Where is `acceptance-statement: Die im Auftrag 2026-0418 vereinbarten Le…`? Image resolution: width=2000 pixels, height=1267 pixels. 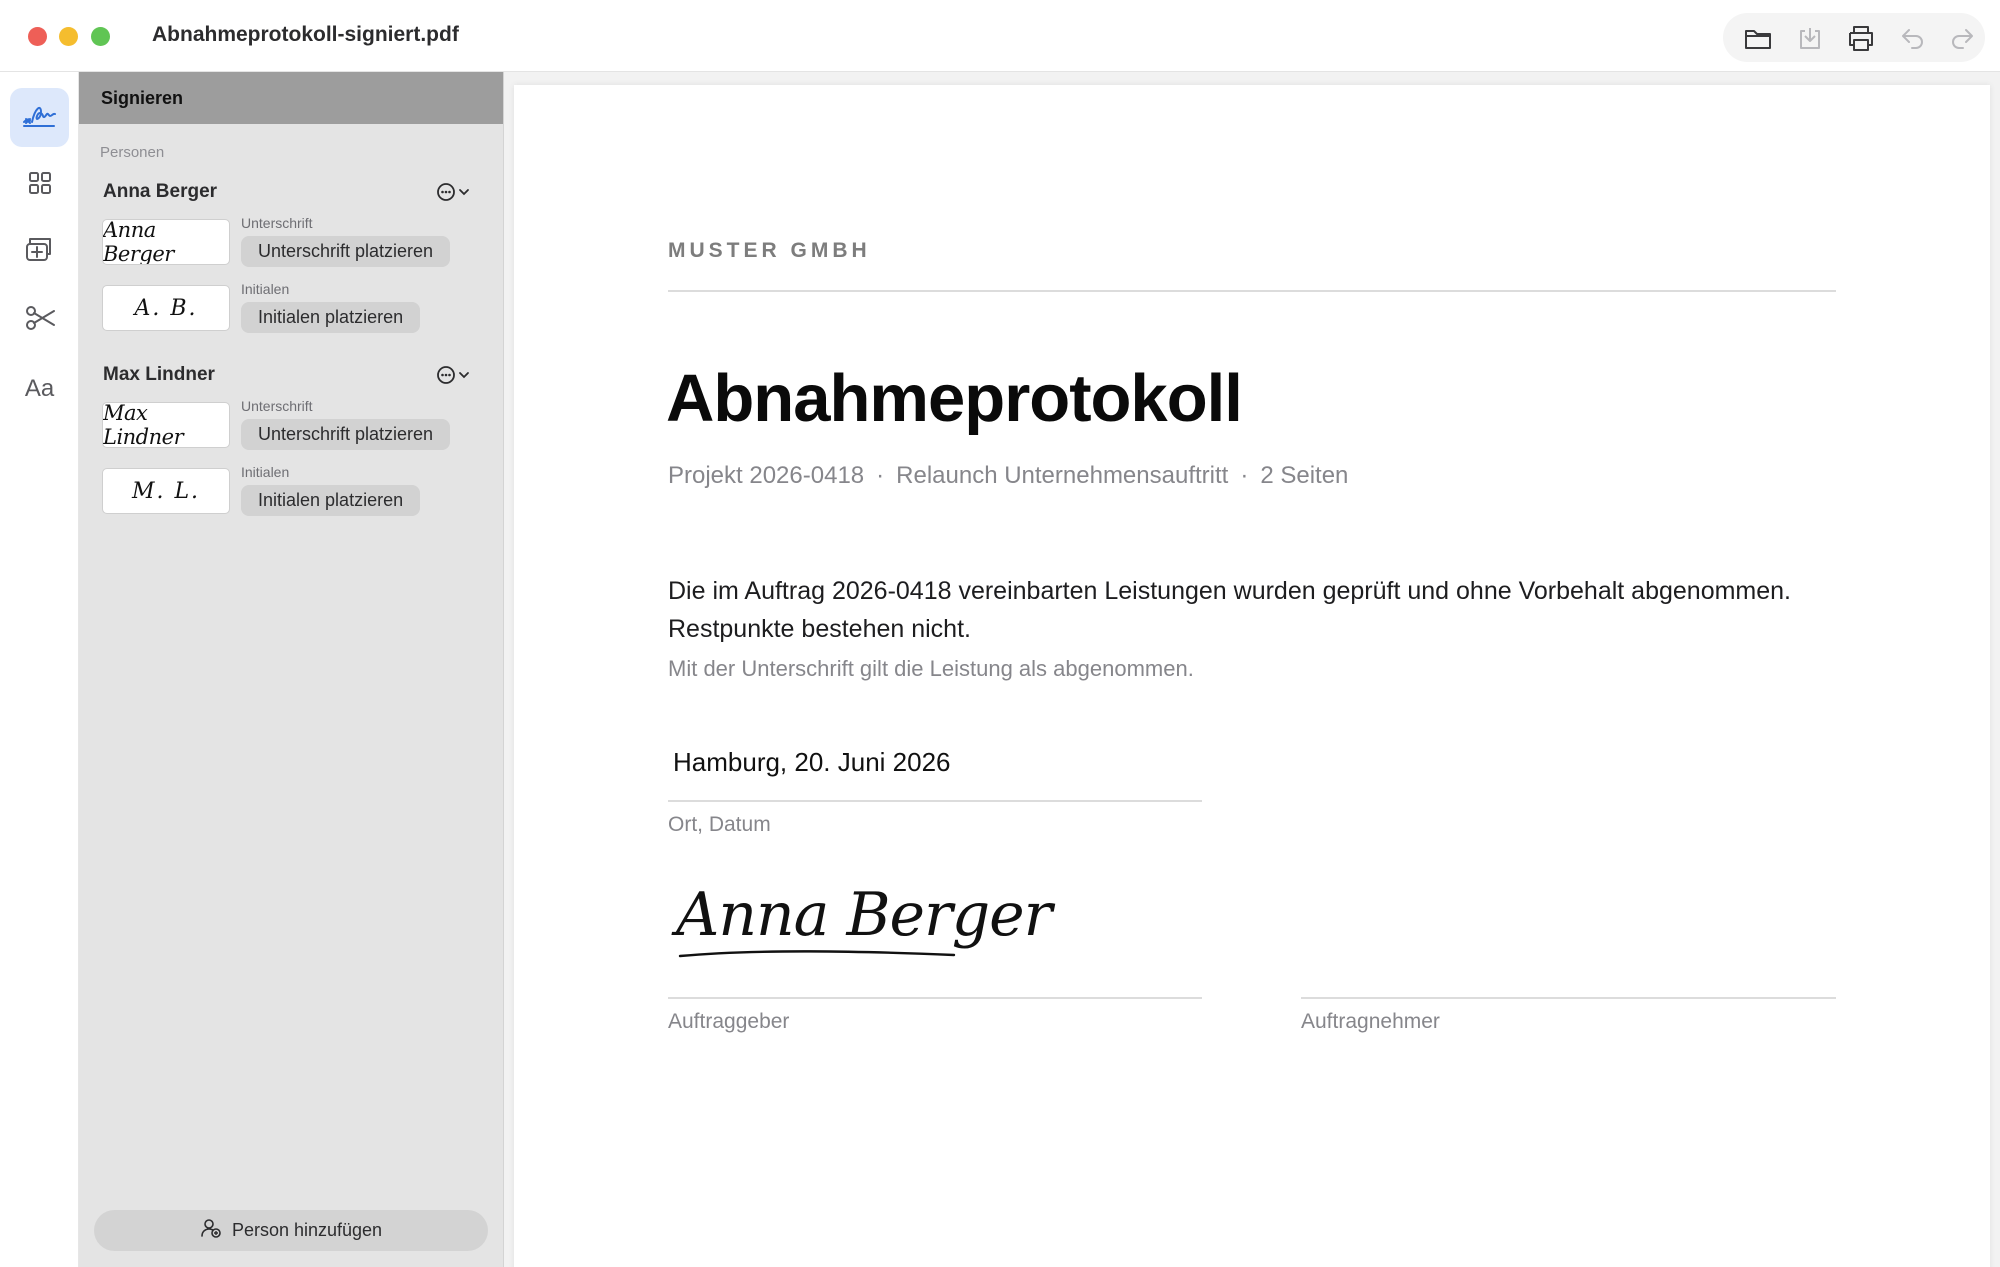 acceptance-statement: Die im Auftrag 2026-0418 vereinbarten Le… is located at coordinates (1229, 610).